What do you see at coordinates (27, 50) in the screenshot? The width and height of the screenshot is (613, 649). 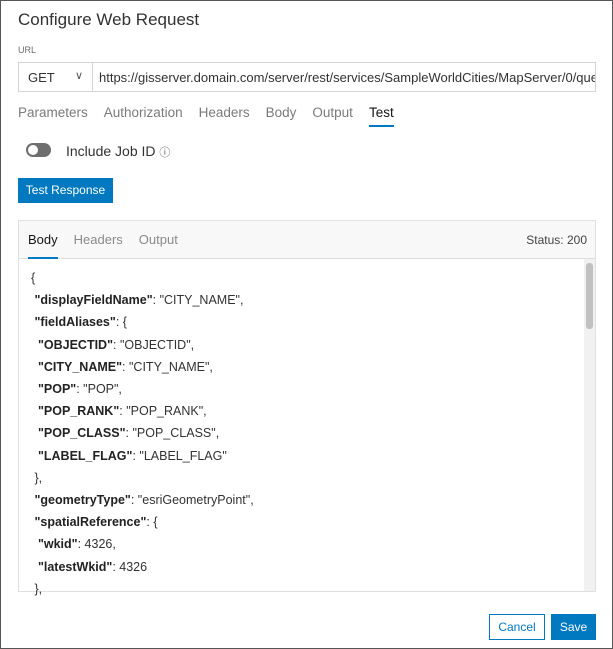 I see `url-label: URL` at bounding box center [27, 50].